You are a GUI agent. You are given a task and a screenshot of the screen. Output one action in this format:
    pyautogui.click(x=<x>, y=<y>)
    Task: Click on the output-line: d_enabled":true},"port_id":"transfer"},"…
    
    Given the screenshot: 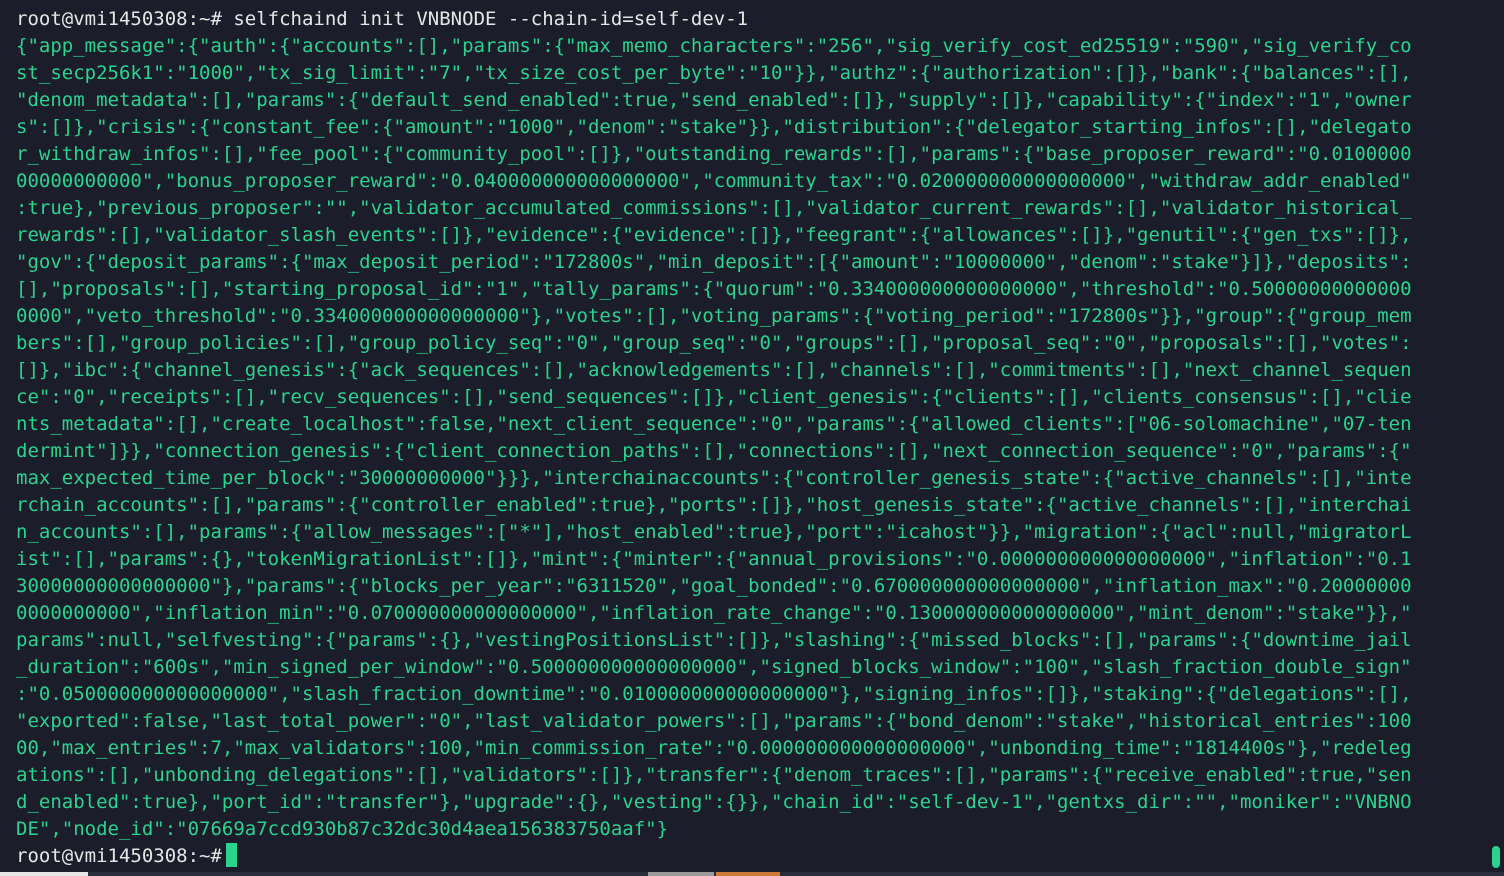 What is the action you would take?
    pyautogui.click(x=714, y=802)
    